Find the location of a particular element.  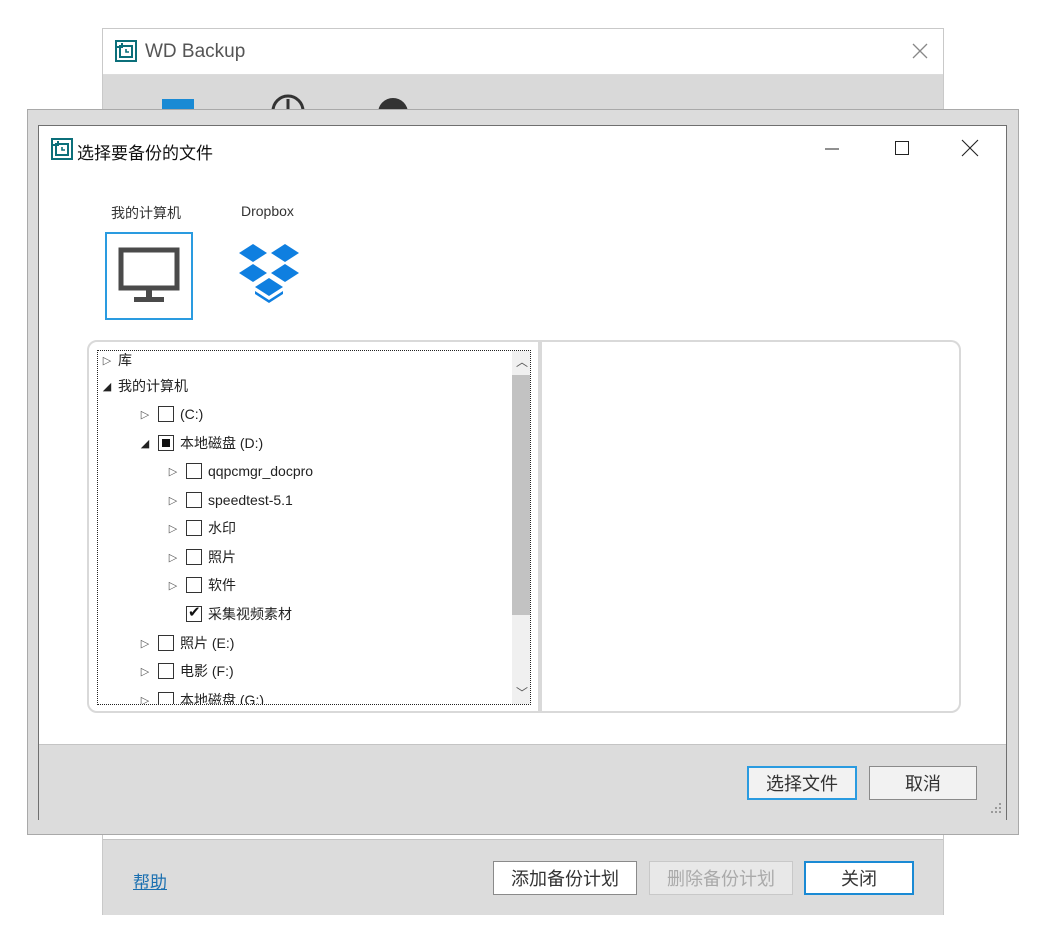

tree-row-folder: ▷ 软件 is located at coordinates (201, 585).